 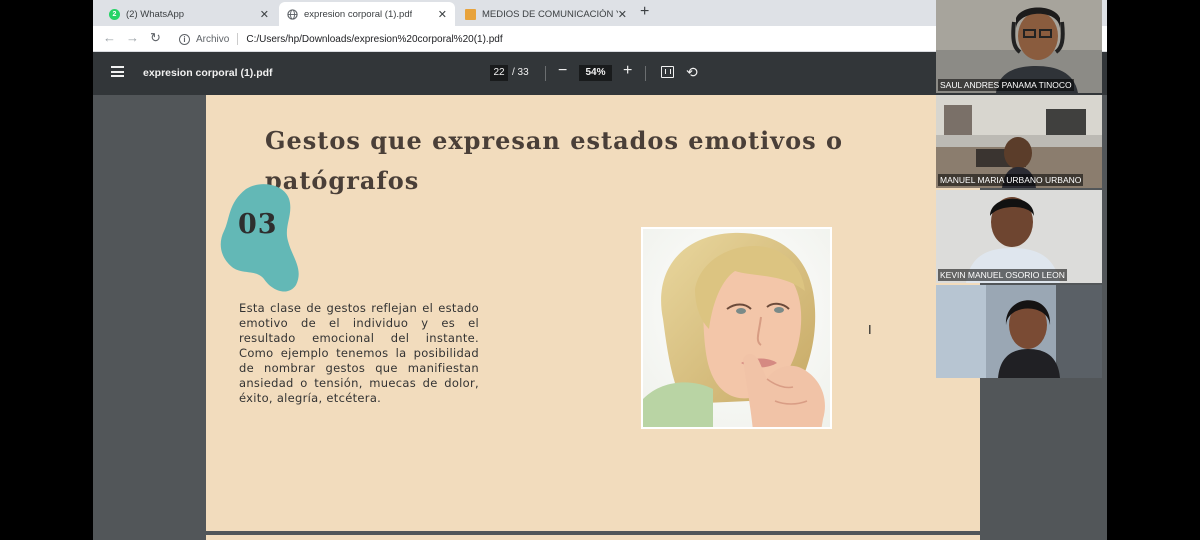 I want to click on document-title: expresion corporal (1).pdf, so click(x=208, y=73).